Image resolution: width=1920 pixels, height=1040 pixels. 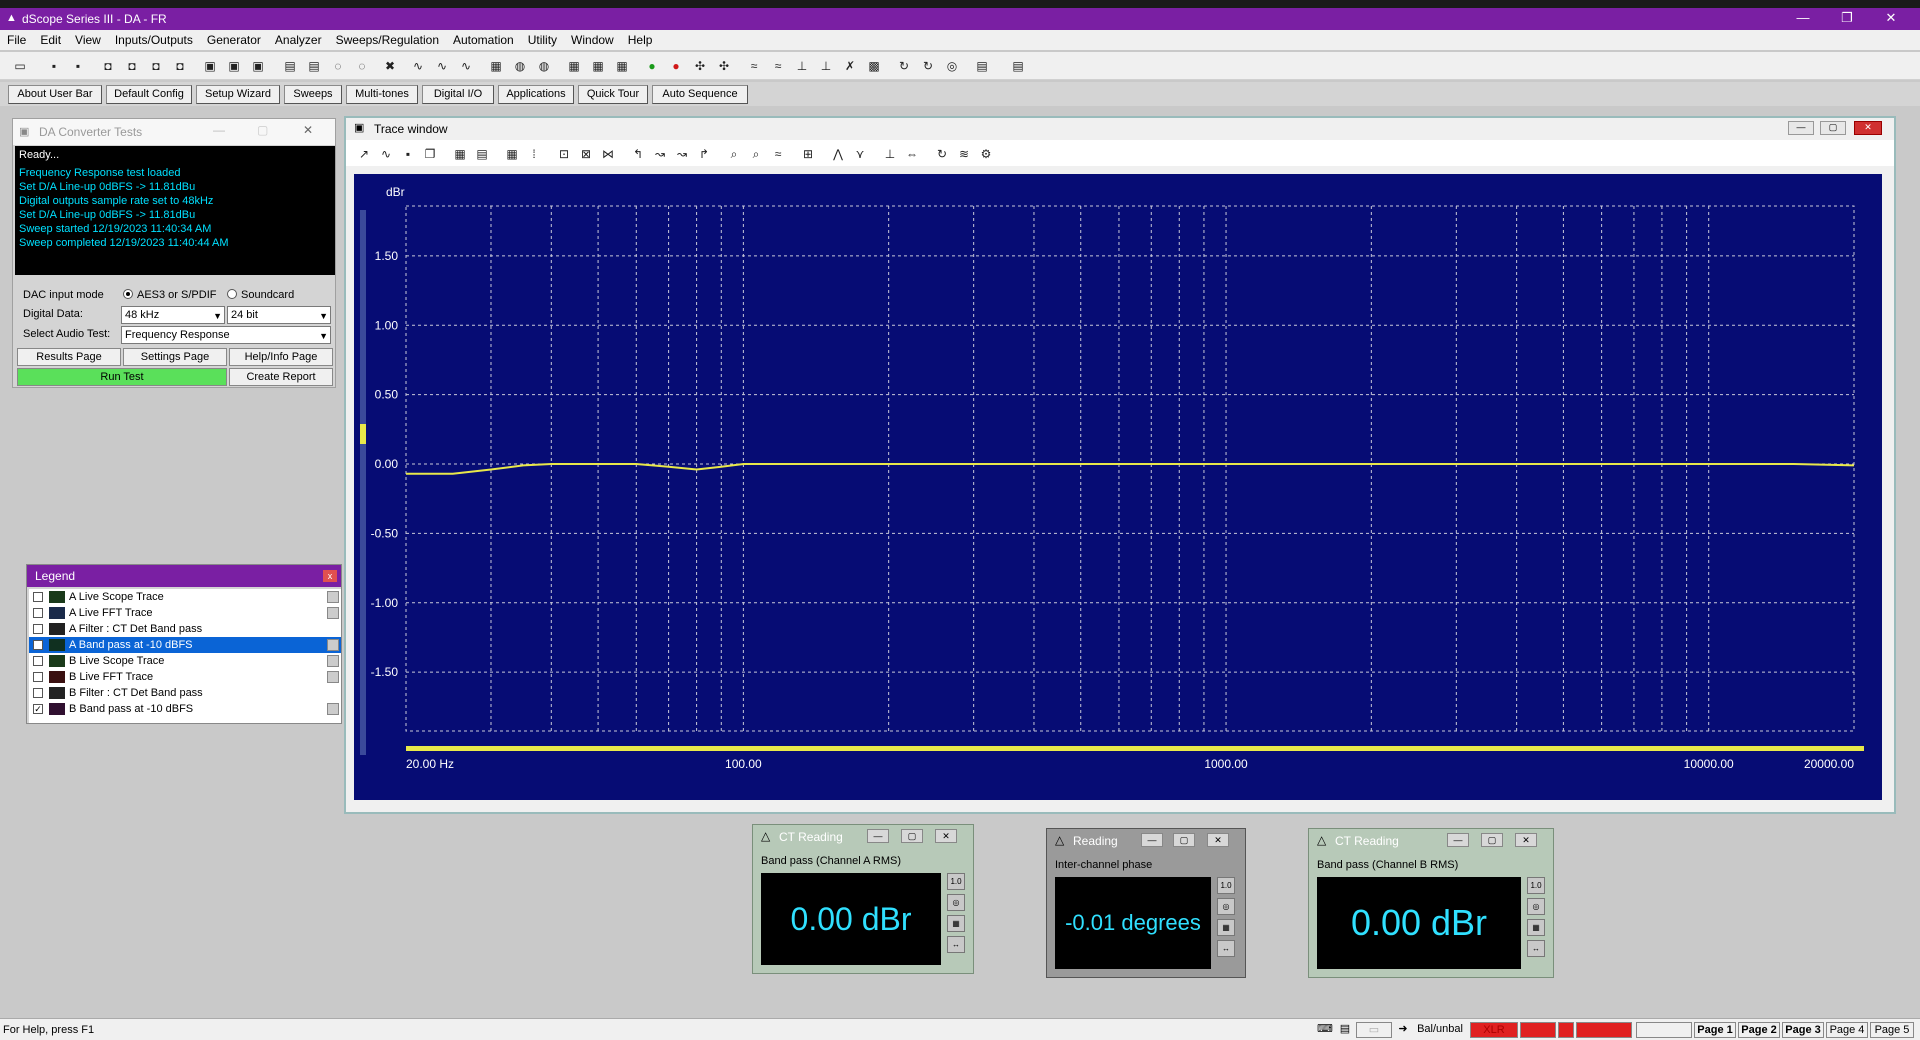 What do you see at coordinates (50, 38) in the screenshot?
I see `menu-edit: Edit` at bounding box center [50, 38].